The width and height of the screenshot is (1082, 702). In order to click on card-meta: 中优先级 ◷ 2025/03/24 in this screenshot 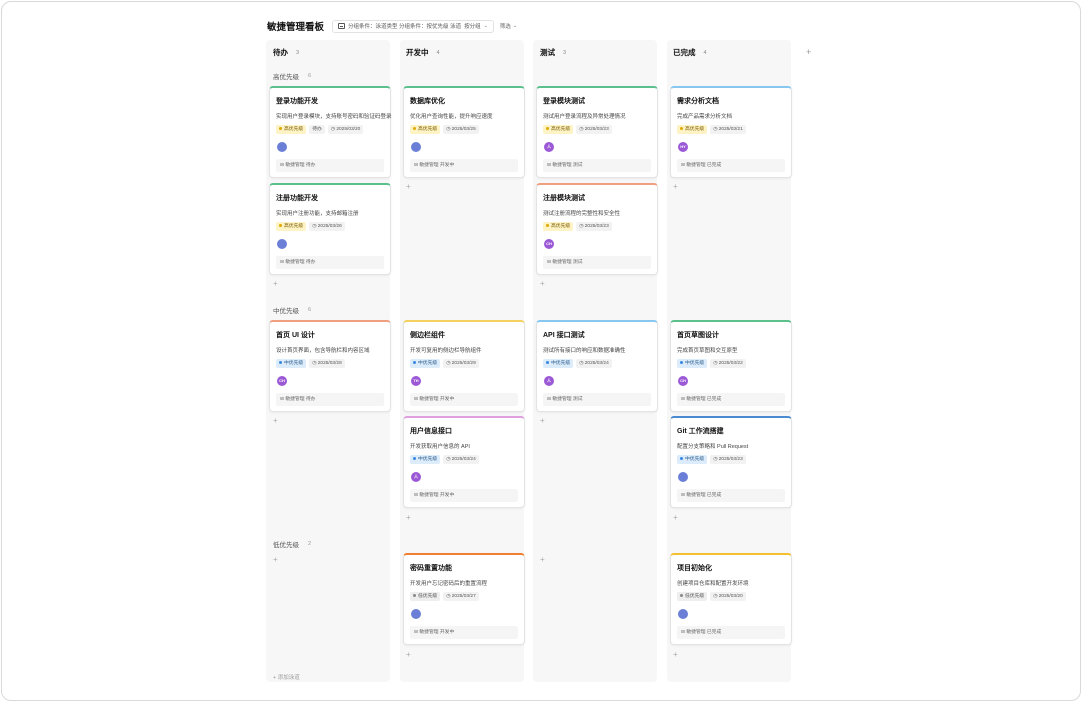, I will do `click(577, 363)`.